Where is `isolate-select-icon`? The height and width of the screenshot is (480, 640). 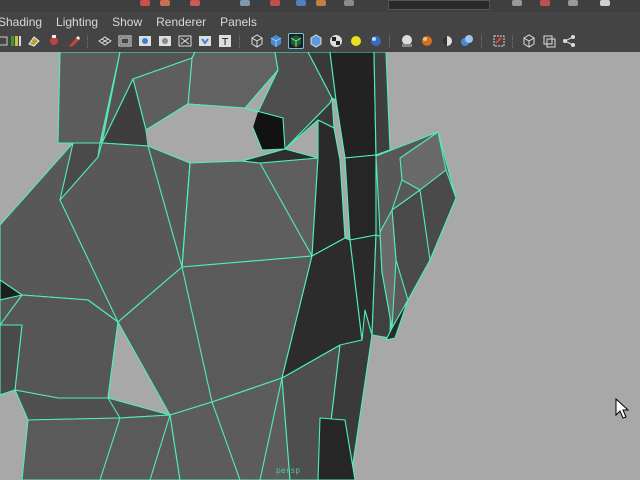 isolate-select-icon is located at coordinates (529, 41).